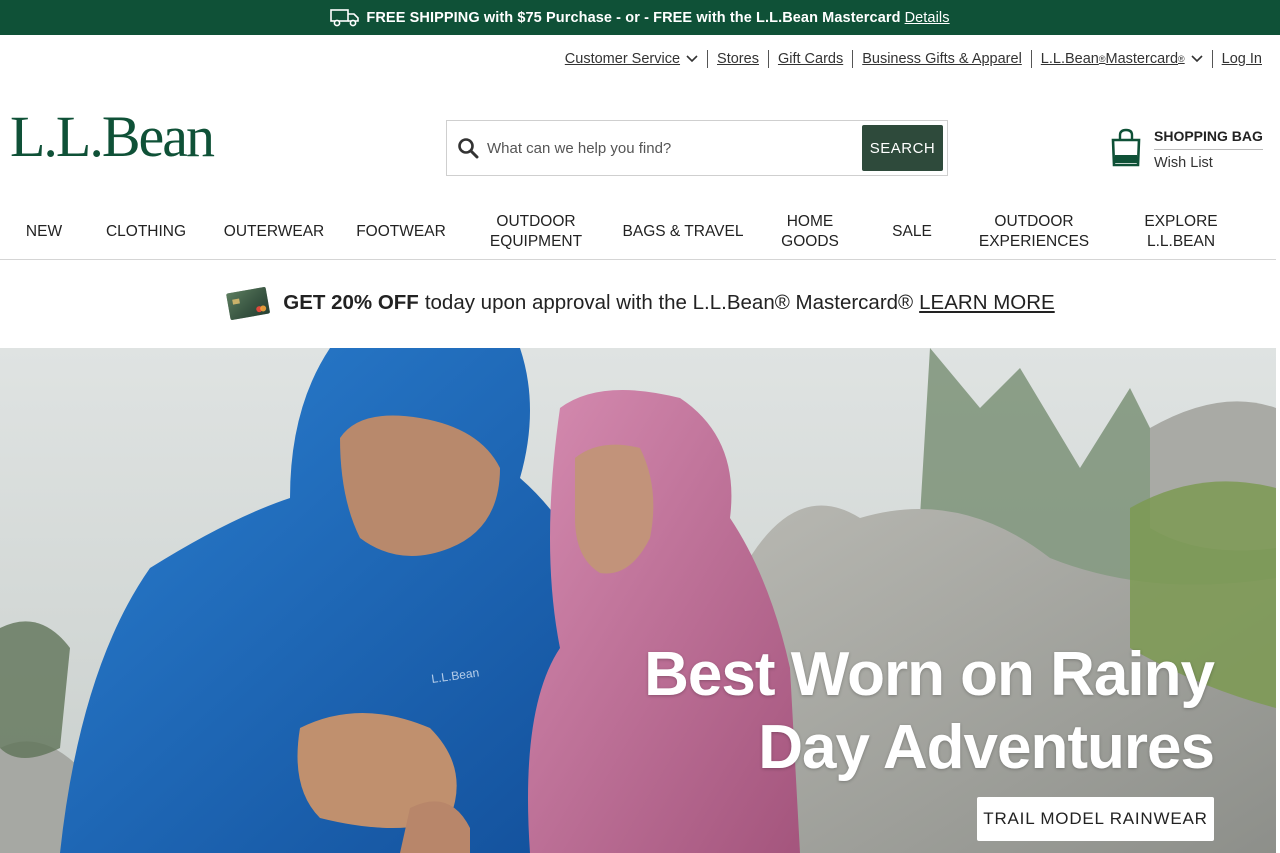  I want to click on hero-headline-line1: Best Worn on Rainy, so click(929, 674).